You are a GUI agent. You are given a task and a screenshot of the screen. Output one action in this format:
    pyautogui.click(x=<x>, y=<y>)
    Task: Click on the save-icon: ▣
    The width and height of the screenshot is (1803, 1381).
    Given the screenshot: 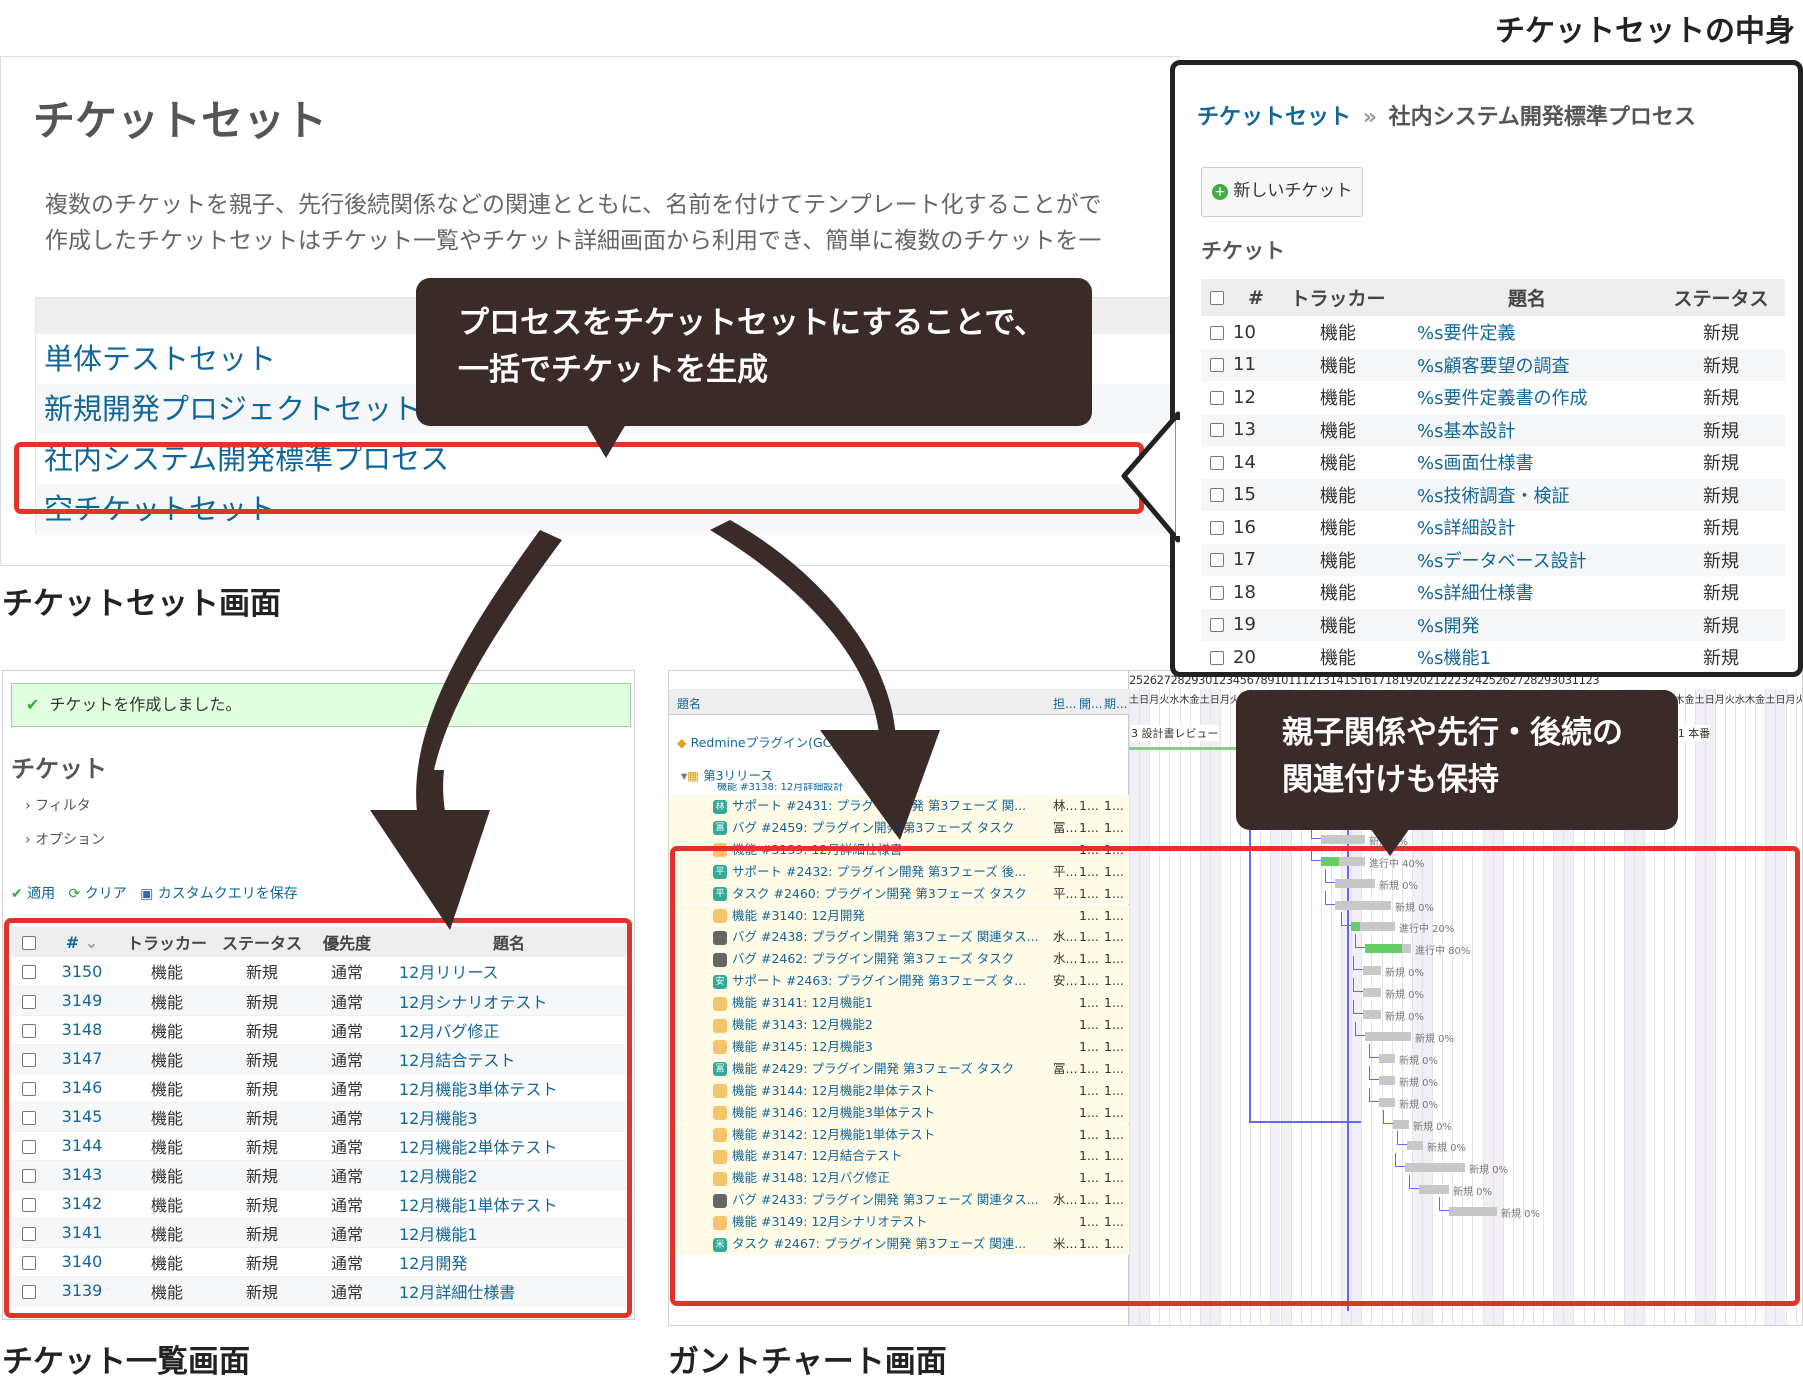 What is the action you would take?
    pyautogui.click(x=147, y=894)
    